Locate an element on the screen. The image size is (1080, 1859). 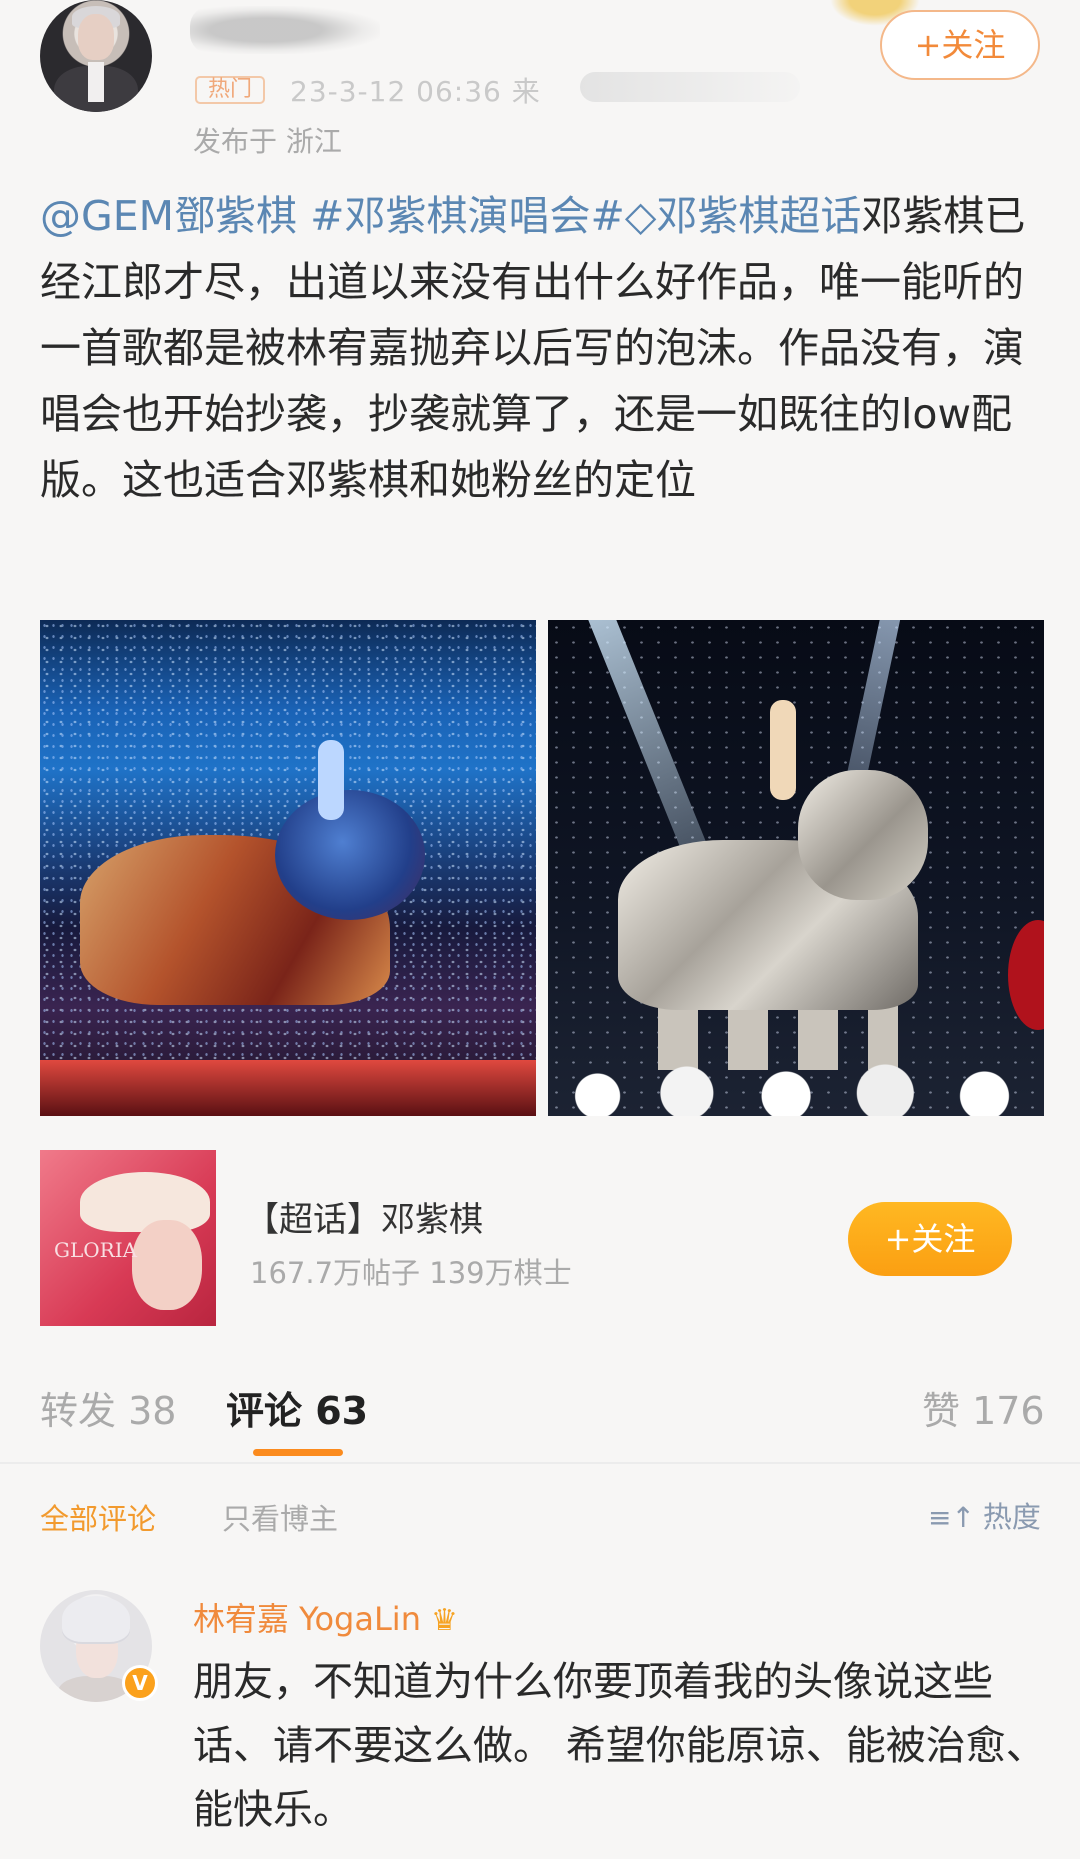
commenter-name: 林宥嘉 YogaLin ♛ is located at coordinates (325, 1617).